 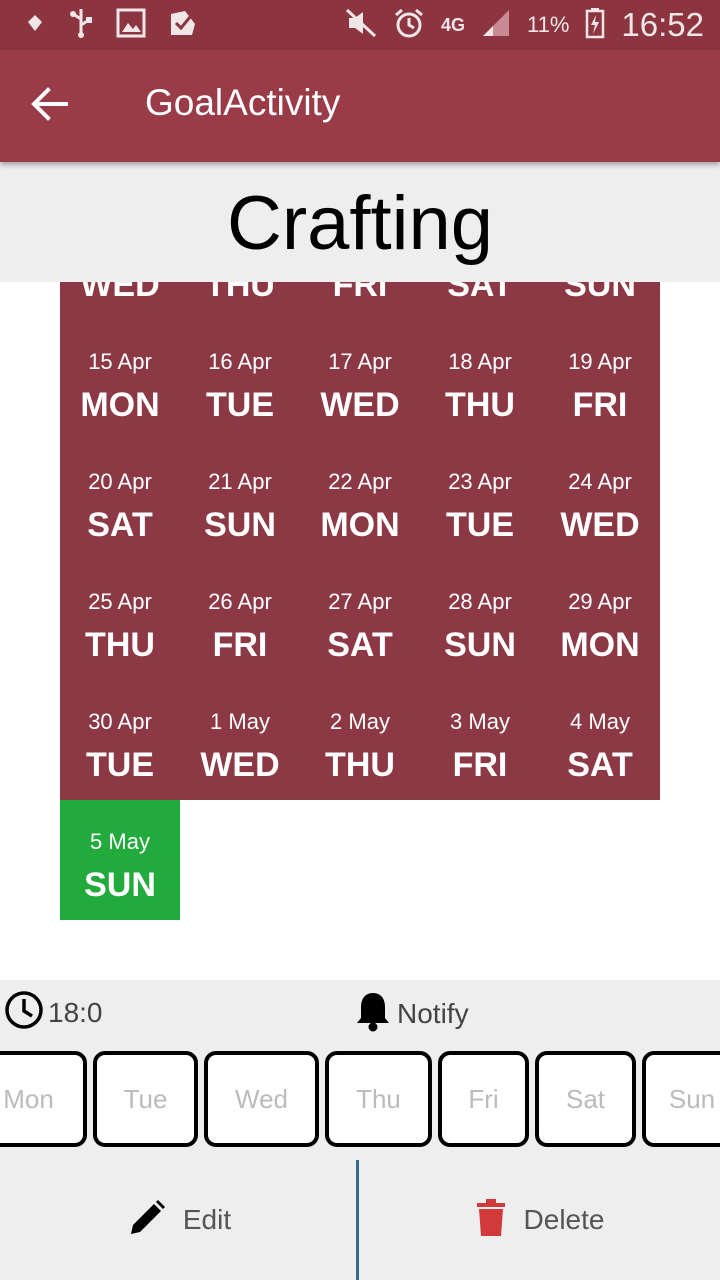 What do you see at coordinates (56, 106) in the screenshot?
I see `back-button` at bounding box center [56, 106].